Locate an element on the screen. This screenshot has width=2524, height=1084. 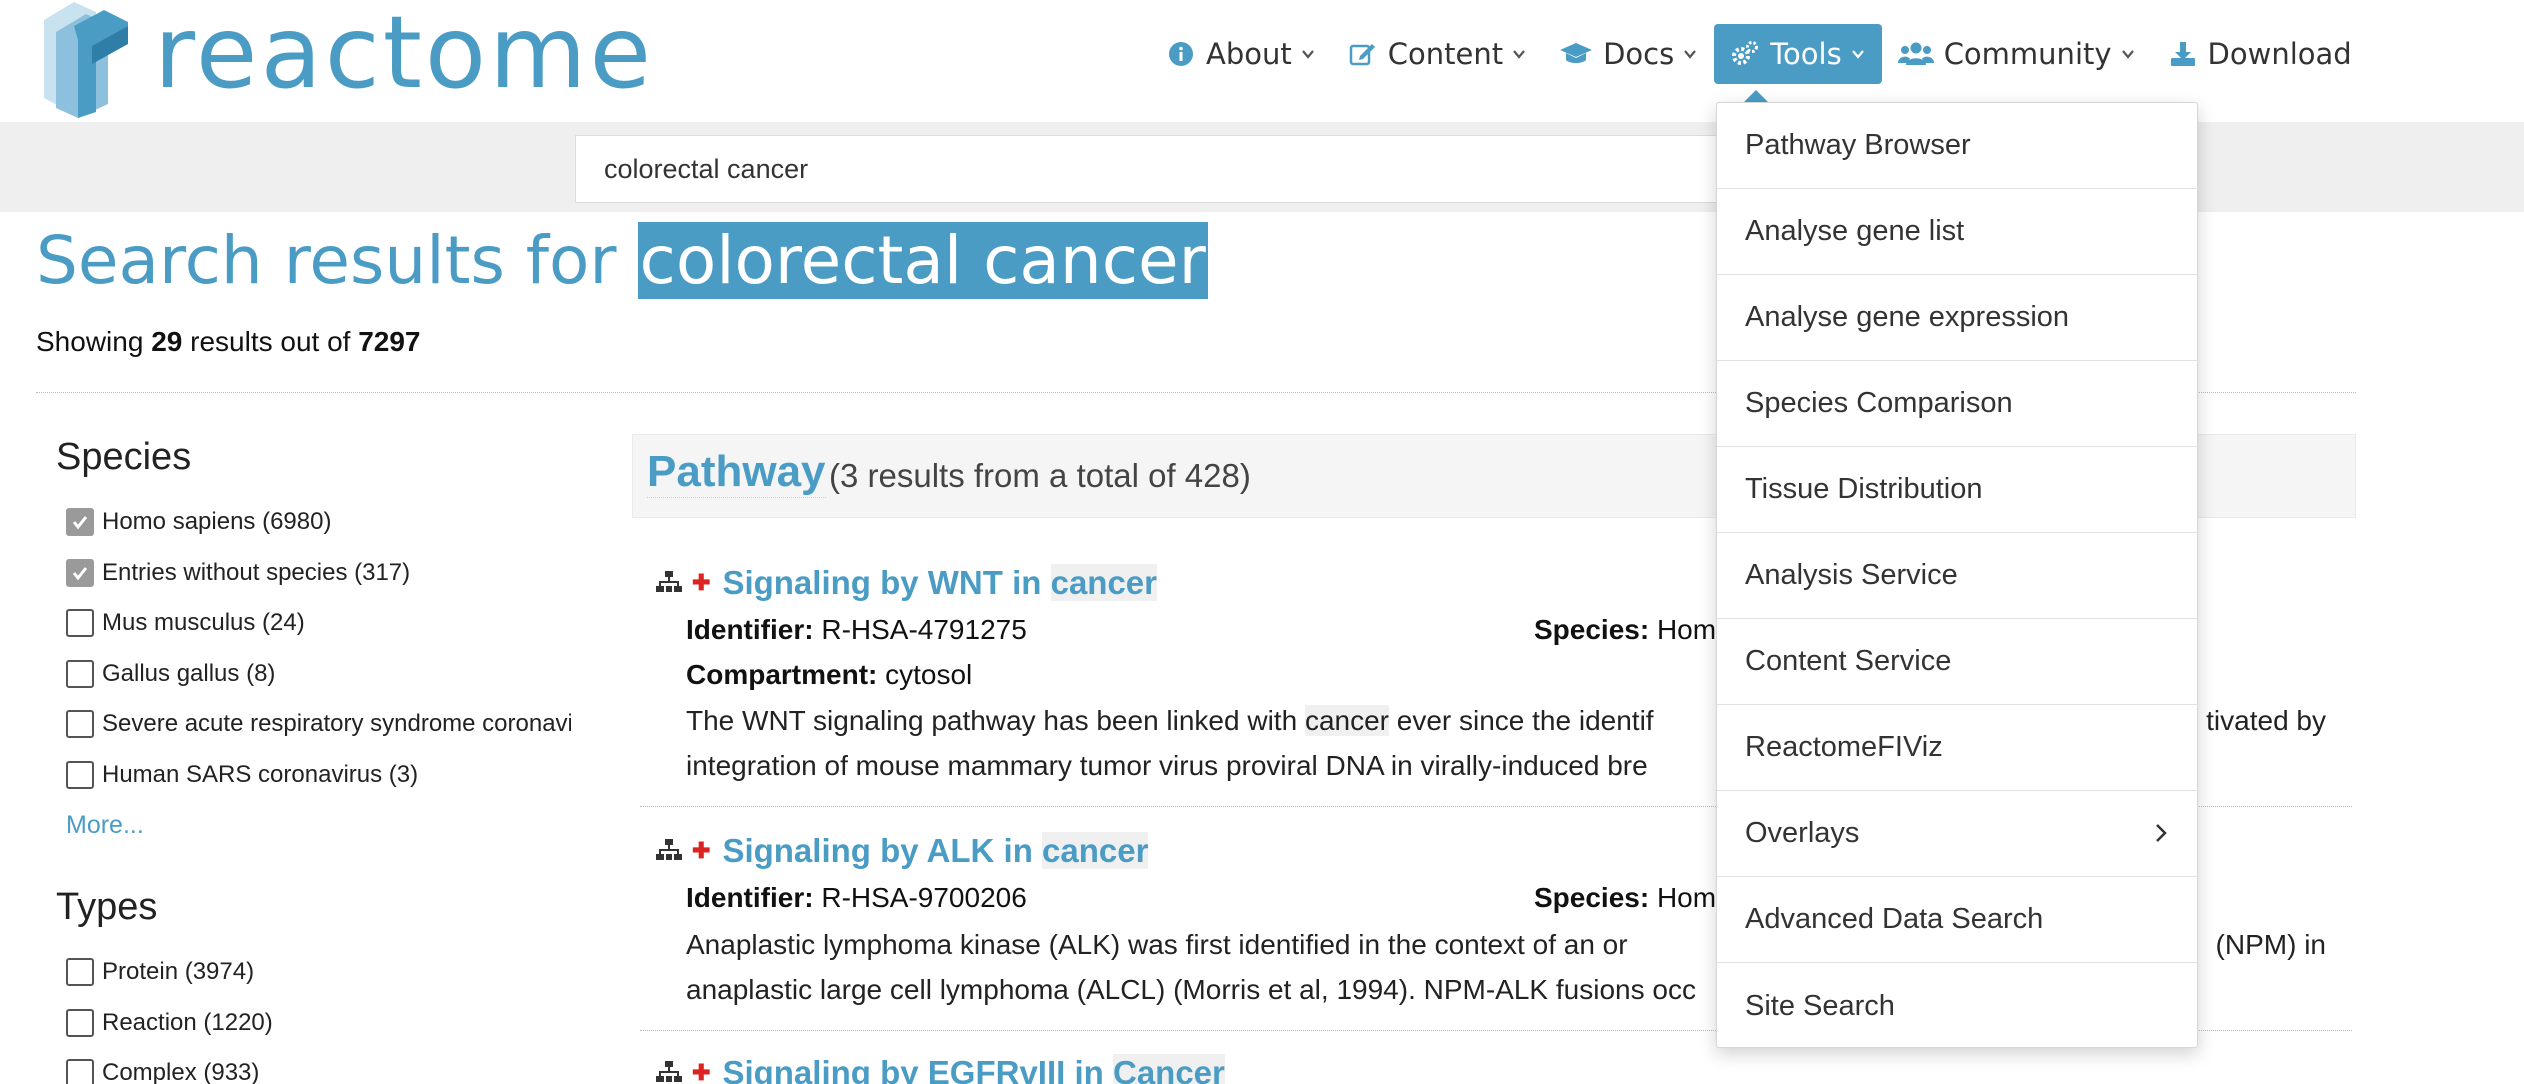
title-prefix: Search results for is located at coordinates (326, 260).